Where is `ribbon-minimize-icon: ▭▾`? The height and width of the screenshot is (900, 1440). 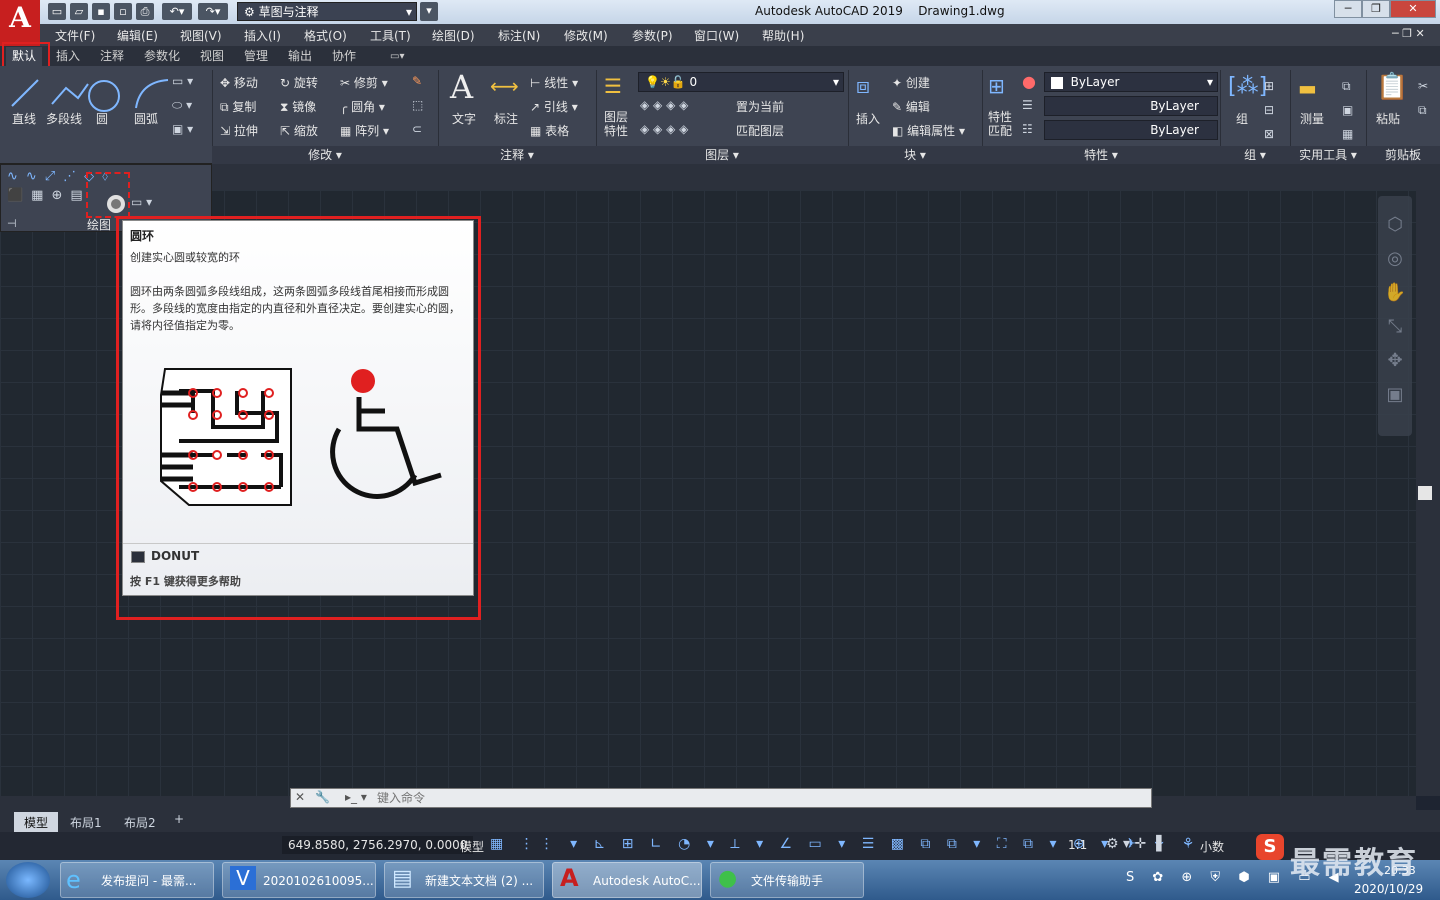
ribbon-minimize-icon: ▭▾ is located at coordinates (397, 56).